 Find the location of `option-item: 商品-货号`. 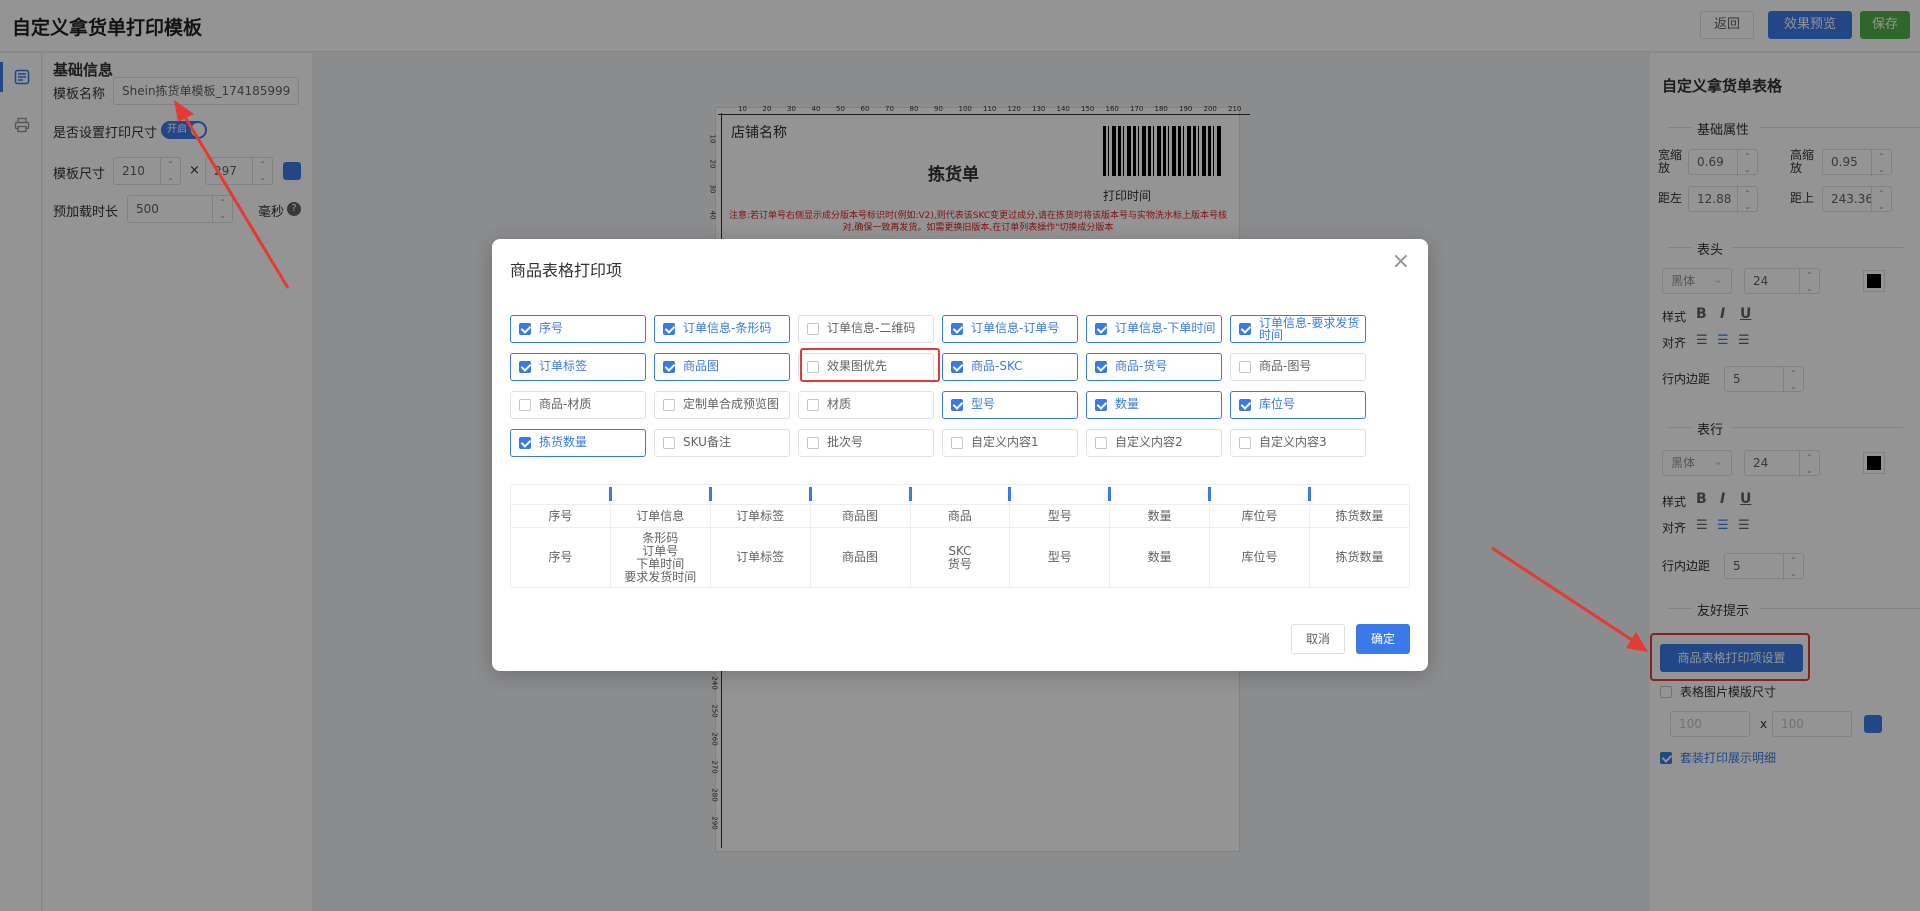

option-item: 商品-货号 is located at coordinates (1154, 367).